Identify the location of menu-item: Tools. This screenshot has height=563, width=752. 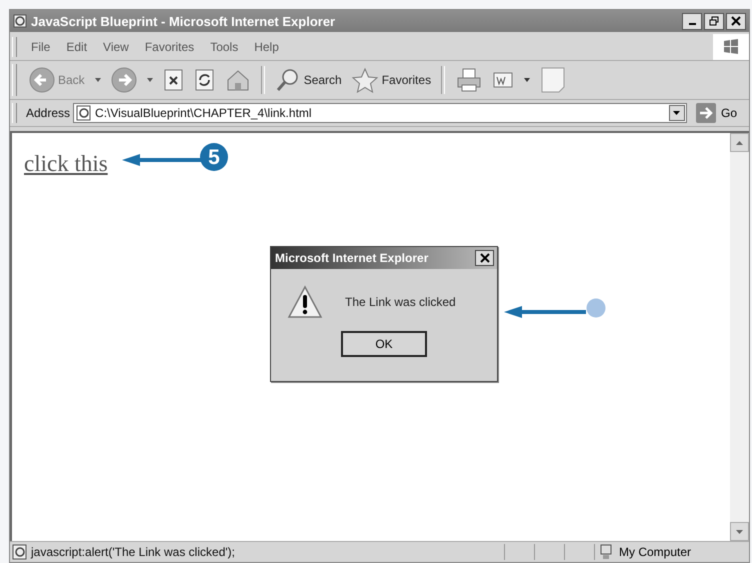
(224, 47).